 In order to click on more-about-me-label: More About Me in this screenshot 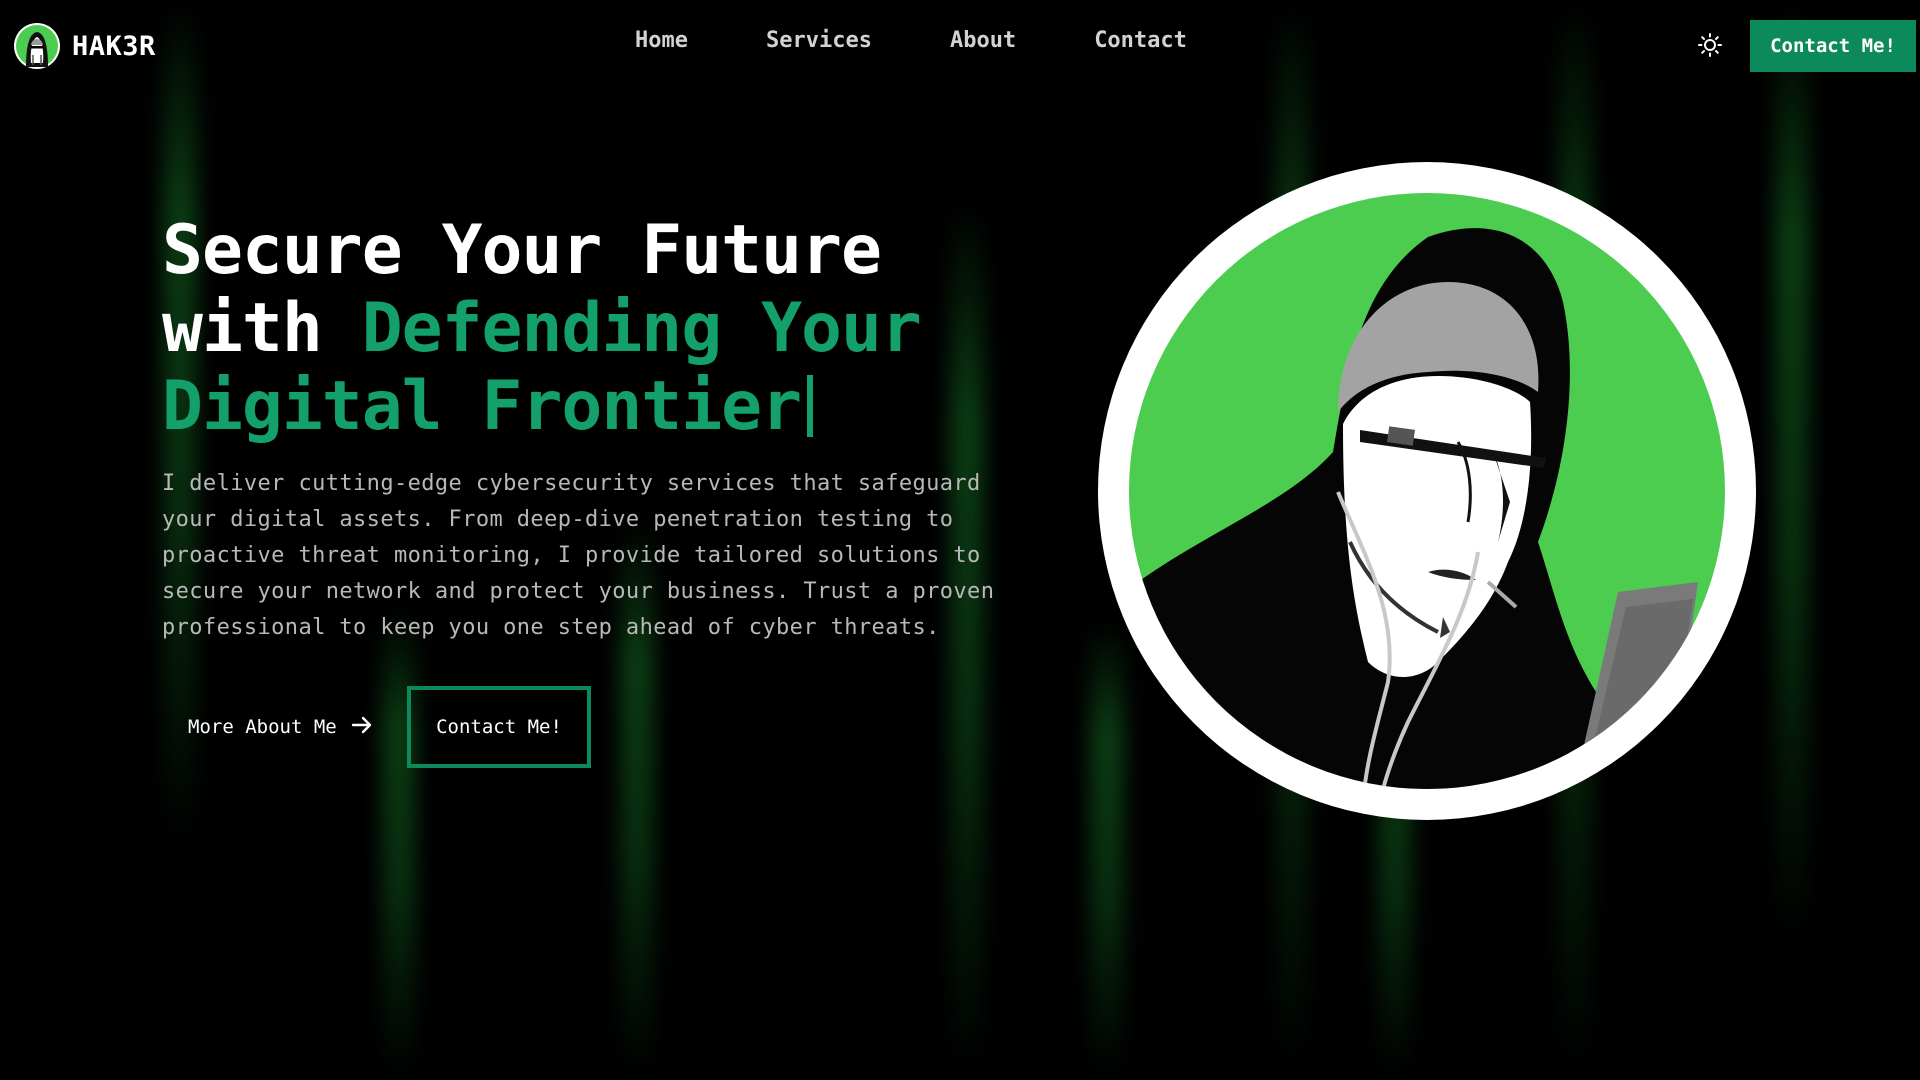, I will do `click(262, 727)`.